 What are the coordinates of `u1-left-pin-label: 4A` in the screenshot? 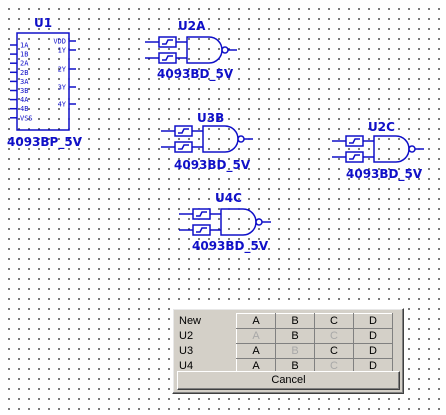 It's located at (24, 100).